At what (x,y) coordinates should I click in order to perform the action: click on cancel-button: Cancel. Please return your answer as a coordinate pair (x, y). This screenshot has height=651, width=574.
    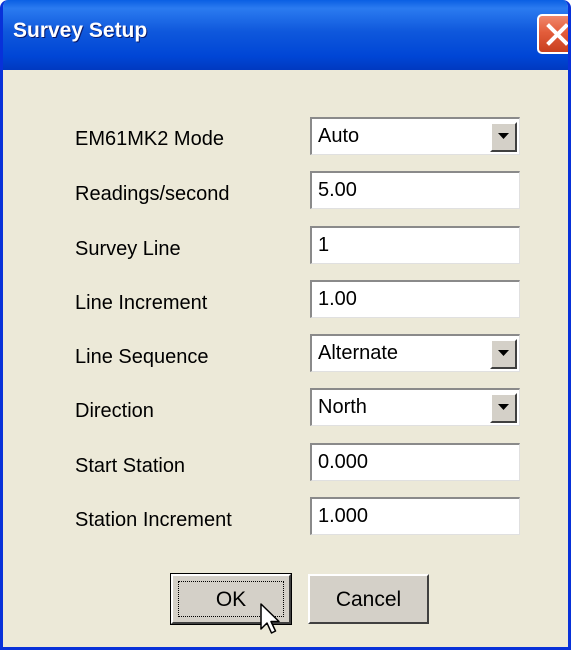
    Looking at the image, I should click on (368, 599).